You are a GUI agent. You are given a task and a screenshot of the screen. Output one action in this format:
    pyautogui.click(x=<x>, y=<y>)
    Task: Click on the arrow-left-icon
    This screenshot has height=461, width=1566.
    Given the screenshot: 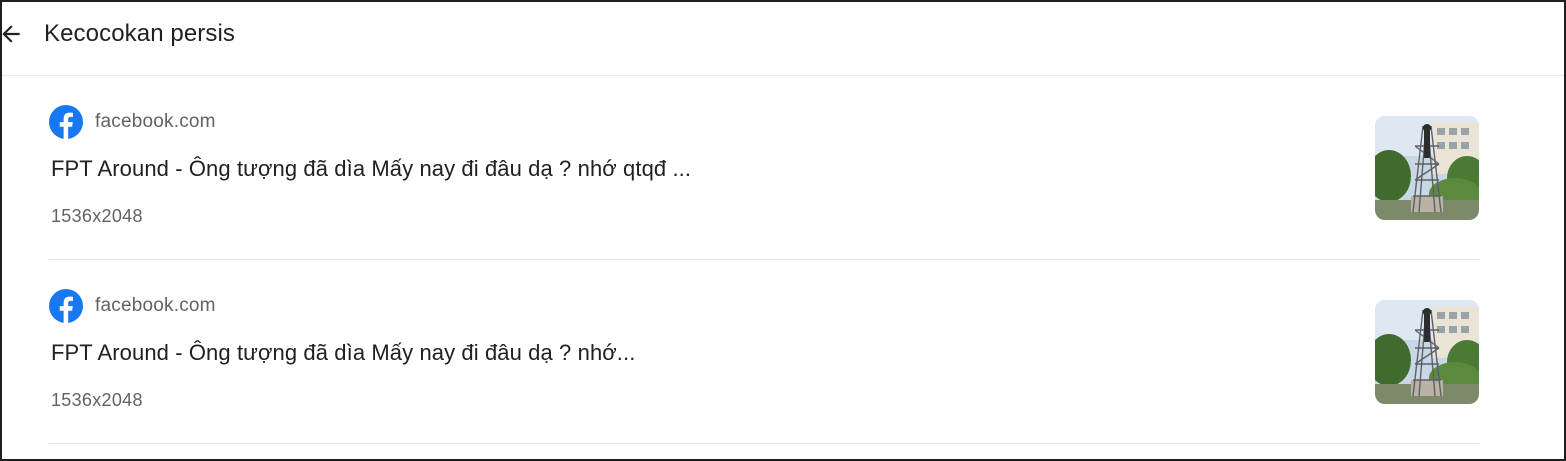 What is the action you would take?
    pyautogui.click(x=11, y=34)
    